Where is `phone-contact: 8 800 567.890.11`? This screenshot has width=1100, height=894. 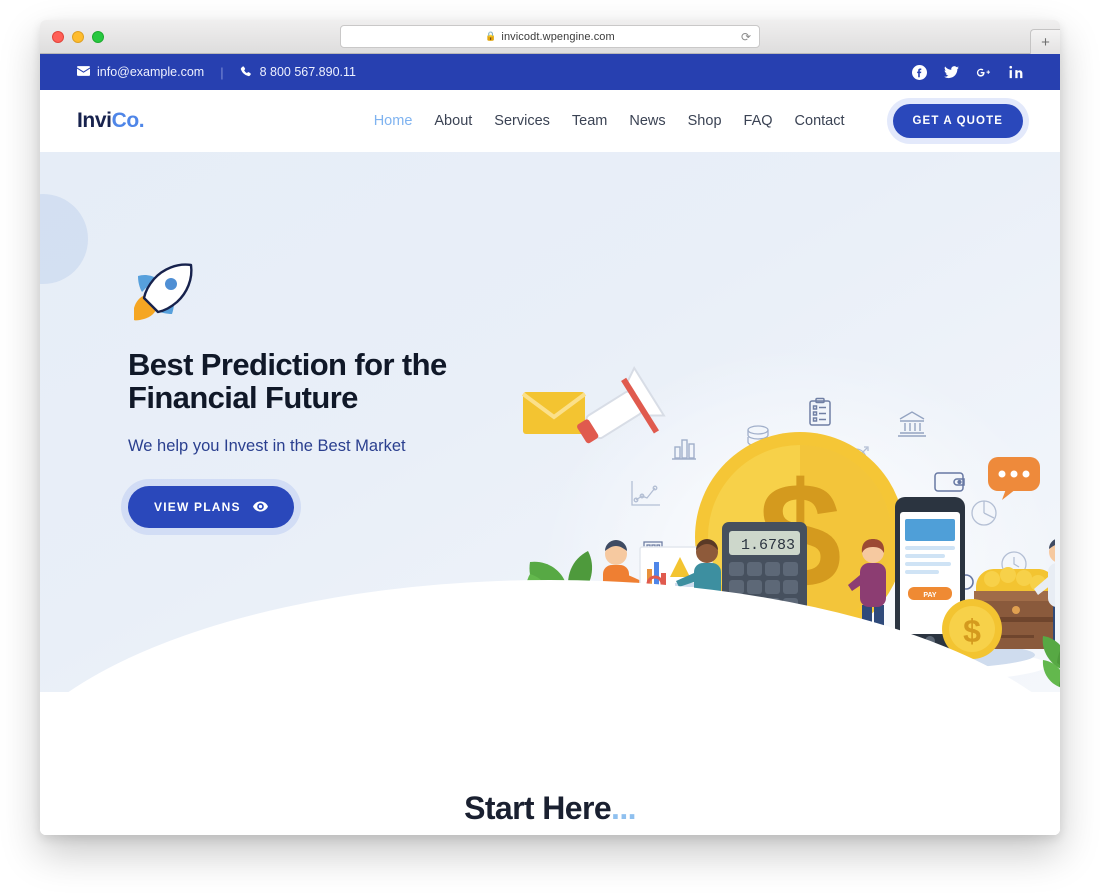
phone-contact: 8 800 567.890.11 is located at coordinates (298, 72).